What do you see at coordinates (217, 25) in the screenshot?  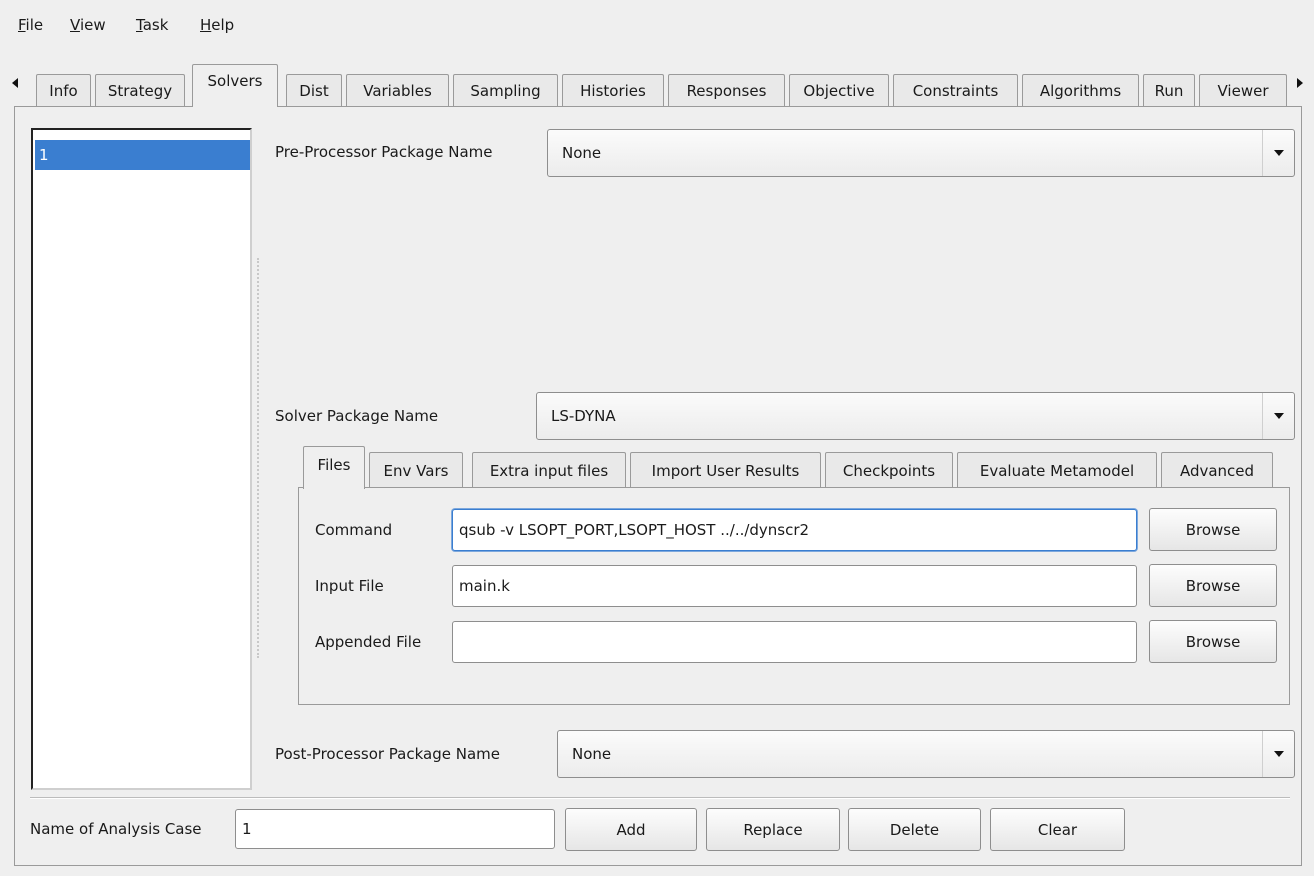 I see `menu-help: Help` at bounding box center [217, 25].